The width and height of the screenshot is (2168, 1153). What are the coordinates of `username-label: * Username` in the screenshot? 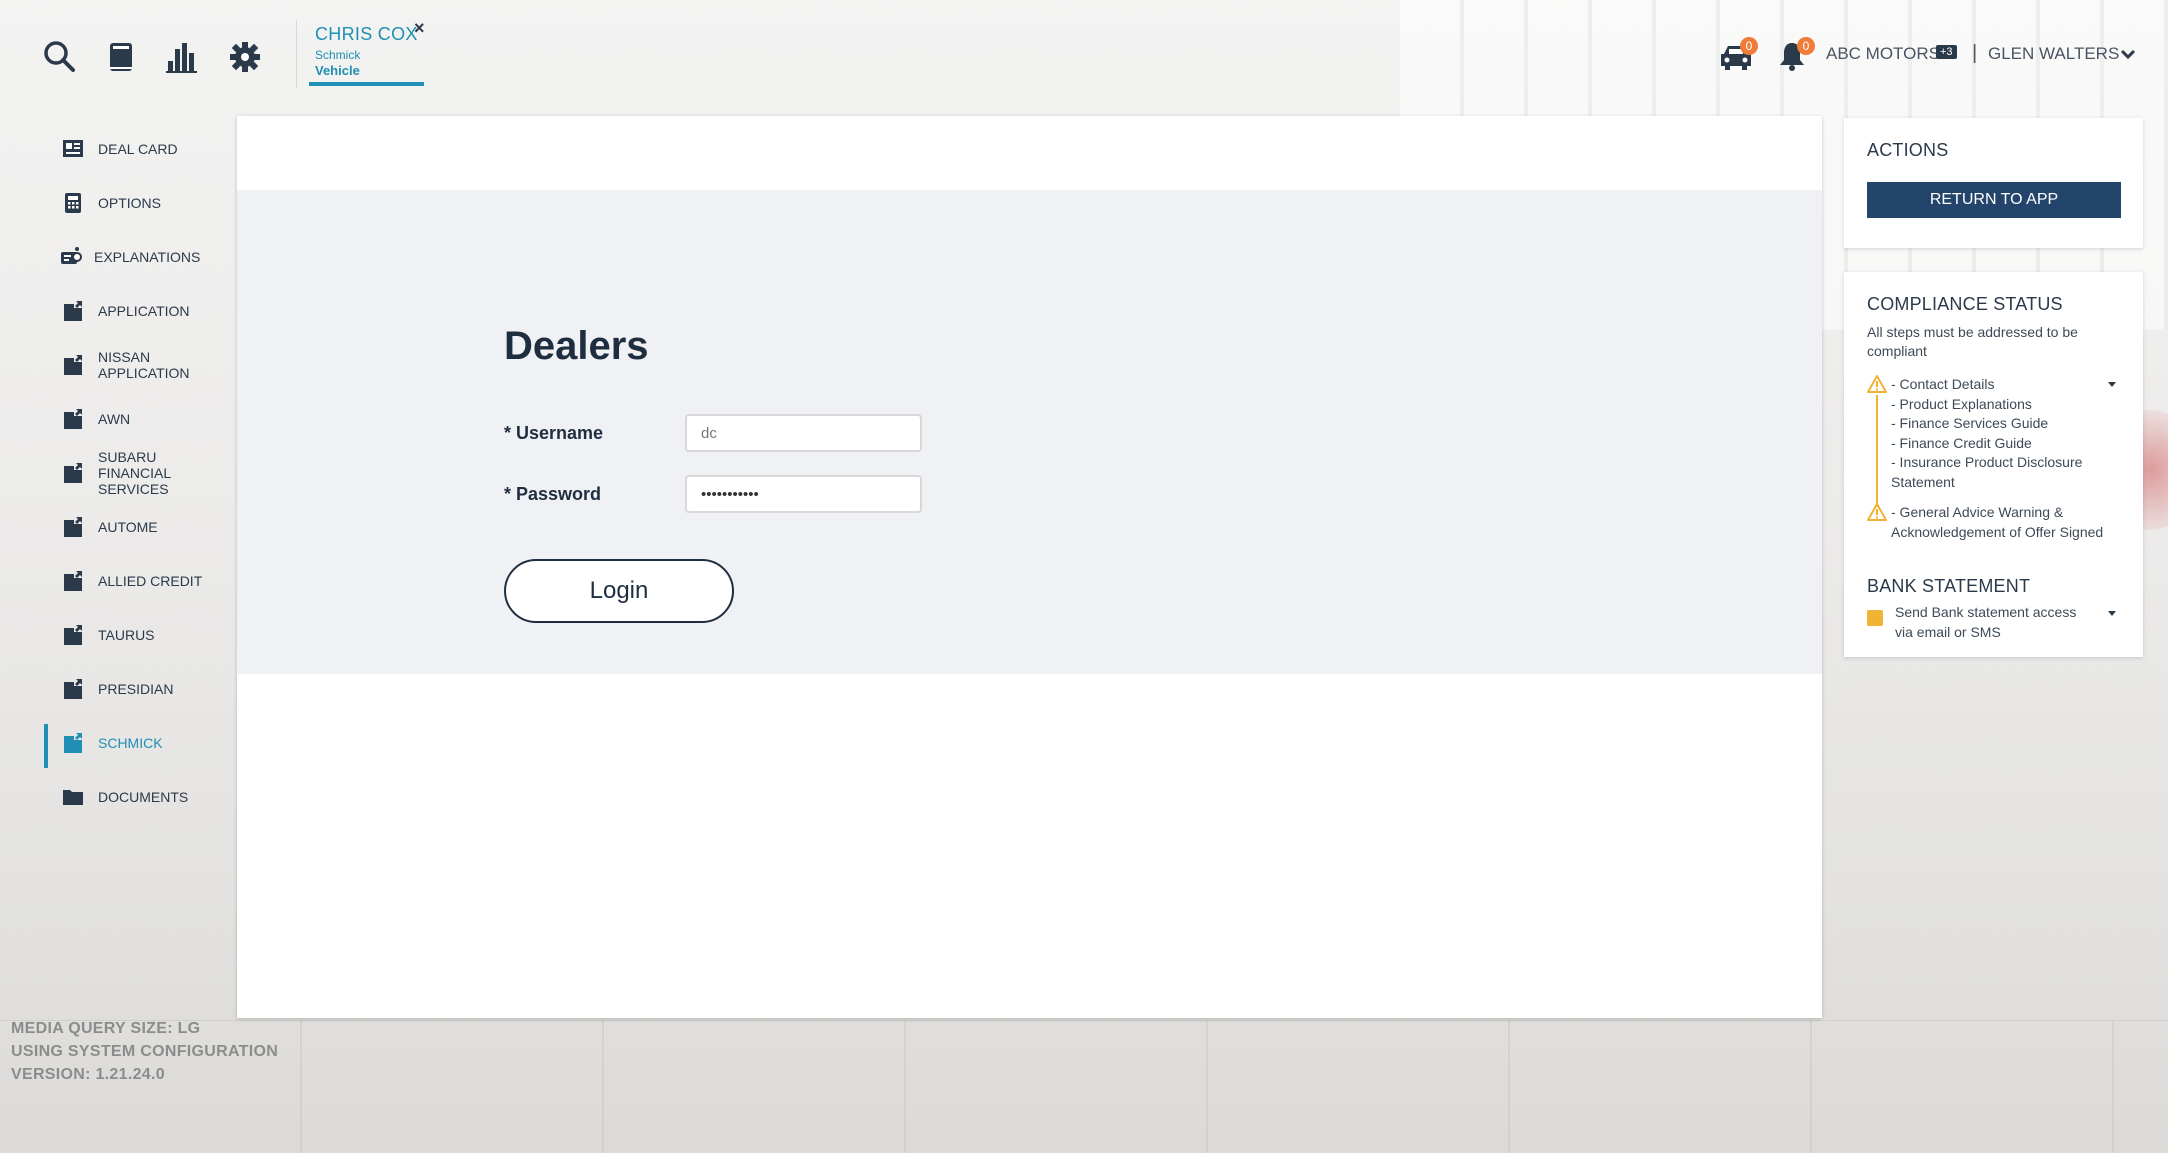 It's located at (554, 433).